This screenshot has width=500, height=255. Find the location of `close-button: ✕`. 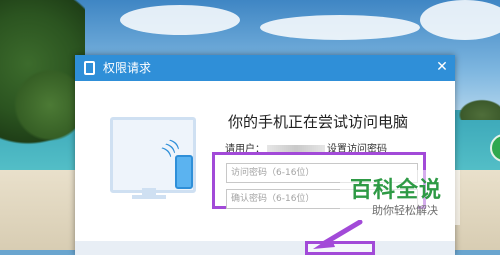

close-button: ✕ is located at coordinates (442, 67).